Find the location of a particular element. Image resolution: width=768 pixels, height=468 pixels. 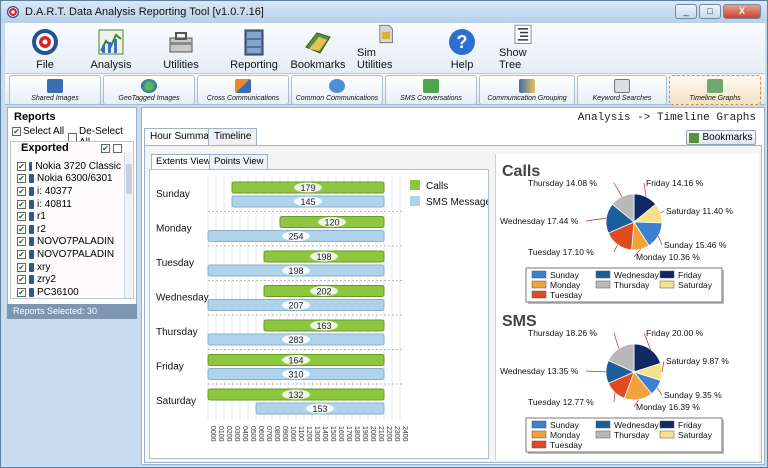

device-list-item: ✔ zry2 is located at coordinates (69, 279).